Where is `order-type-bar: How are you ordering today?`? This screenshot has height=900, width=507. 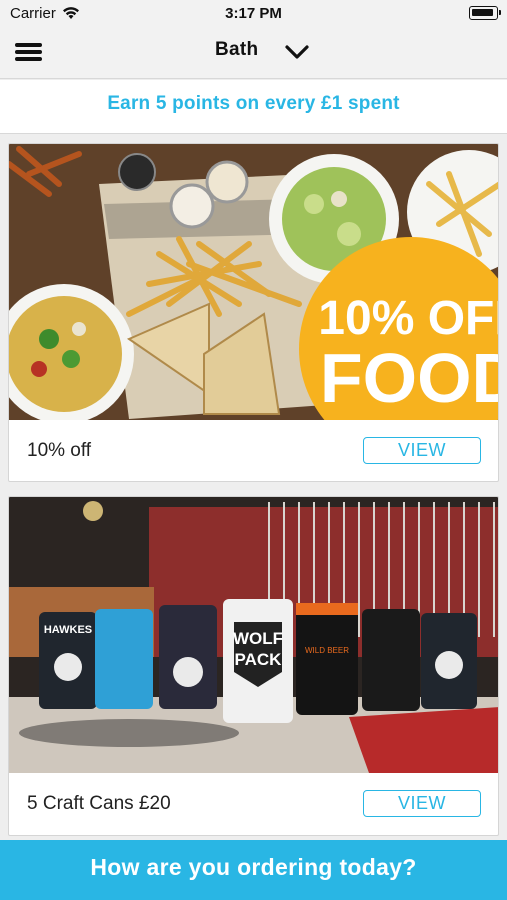 order-type-bar: How are you ordering today? is located at coordinates (253, 870).